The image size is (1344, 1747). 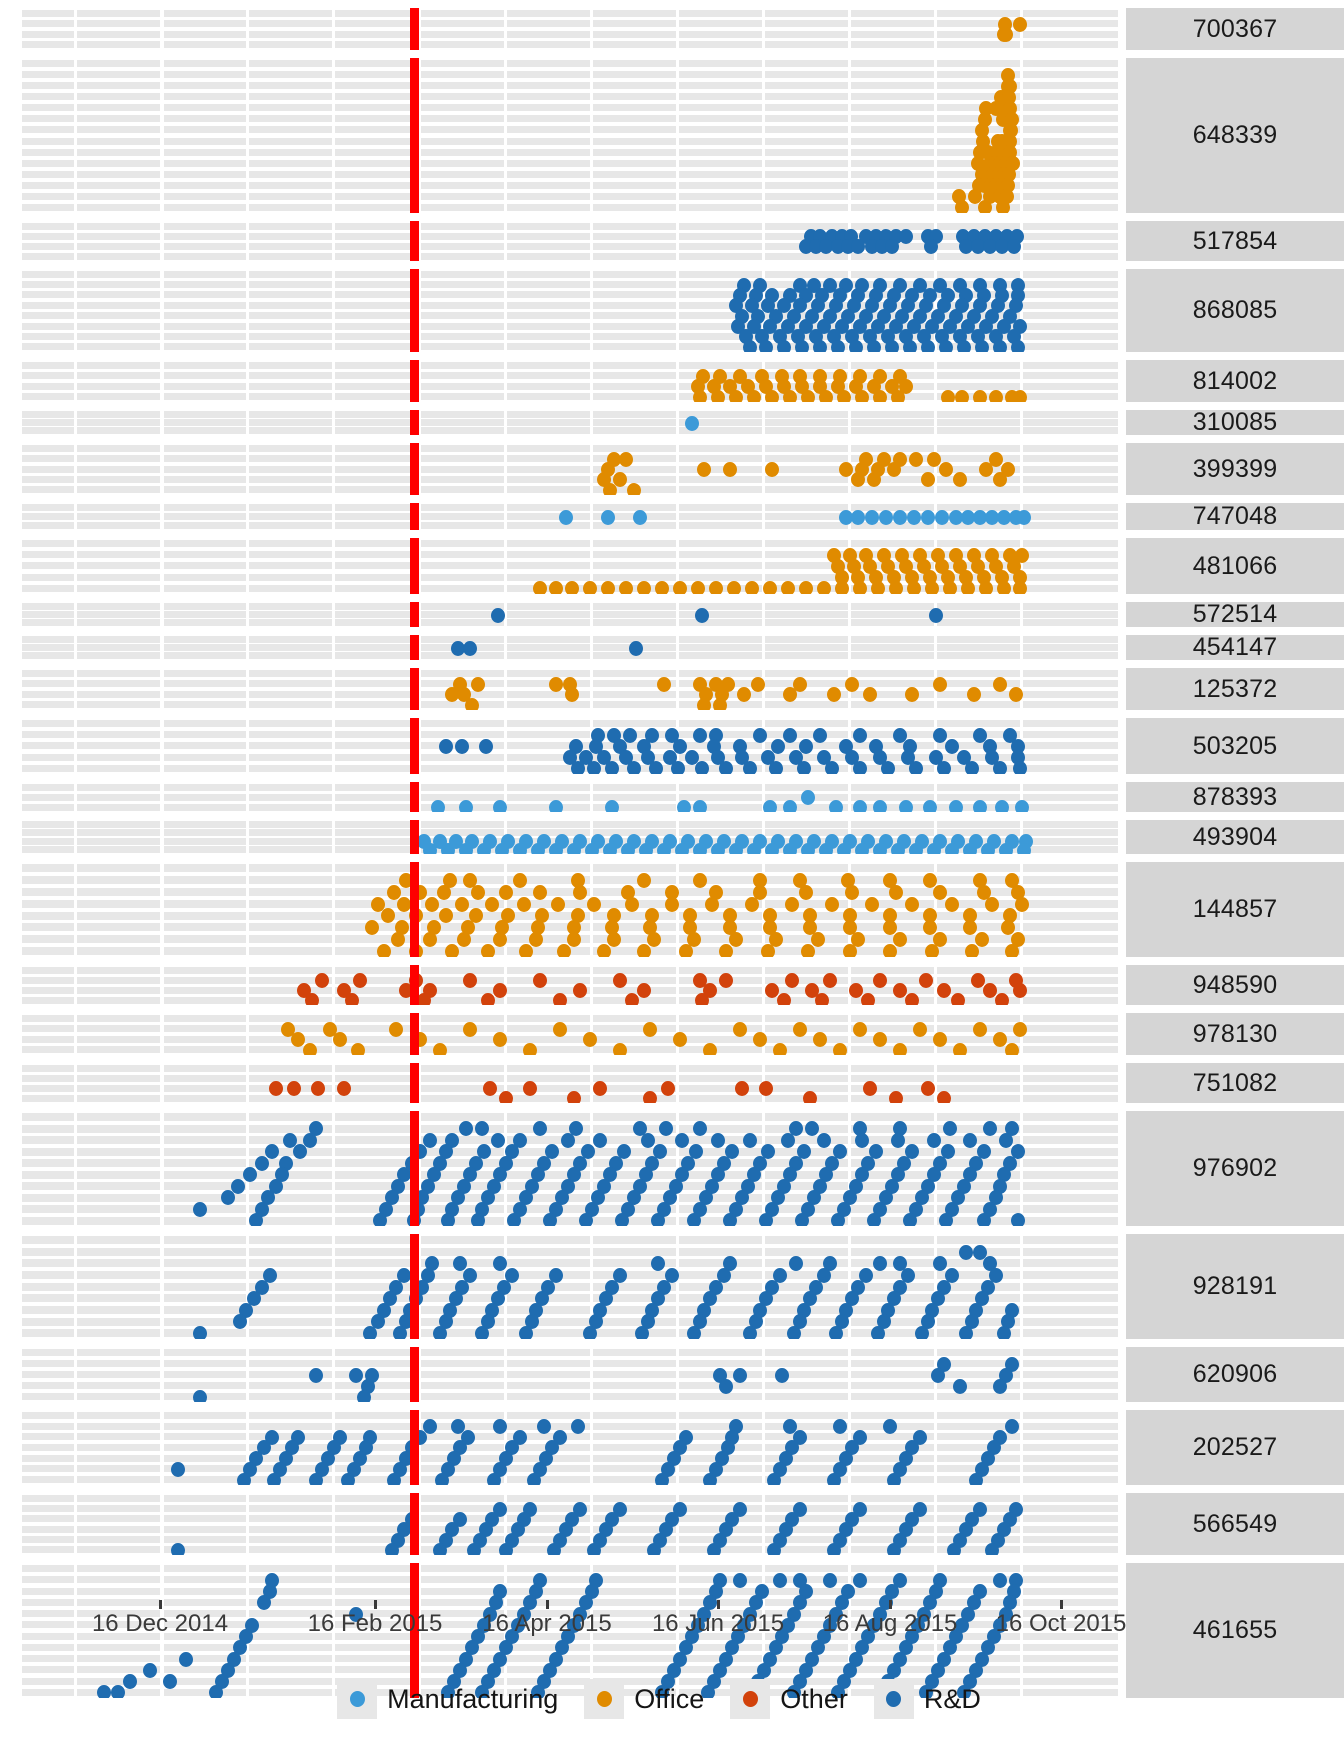 What do you see at coordinates (672, 1034) in the screenshot?
I see `facet-row: 978130` at bounding box center [672, 1034].